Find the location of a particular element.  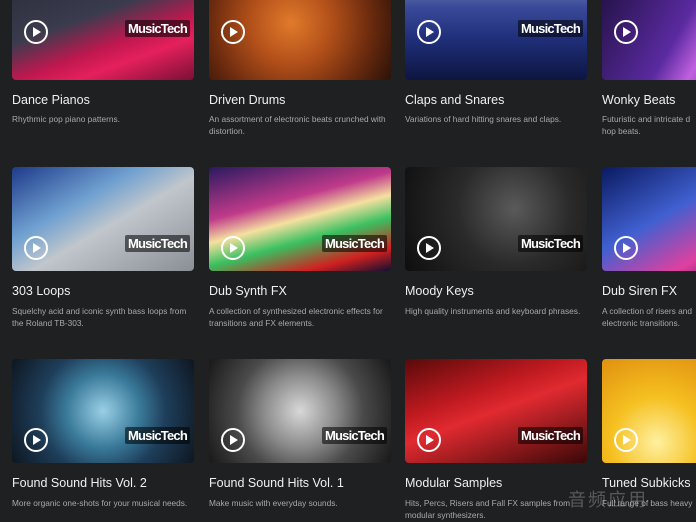

pack-title: Modular Samples is located at coordinates (453, 483).